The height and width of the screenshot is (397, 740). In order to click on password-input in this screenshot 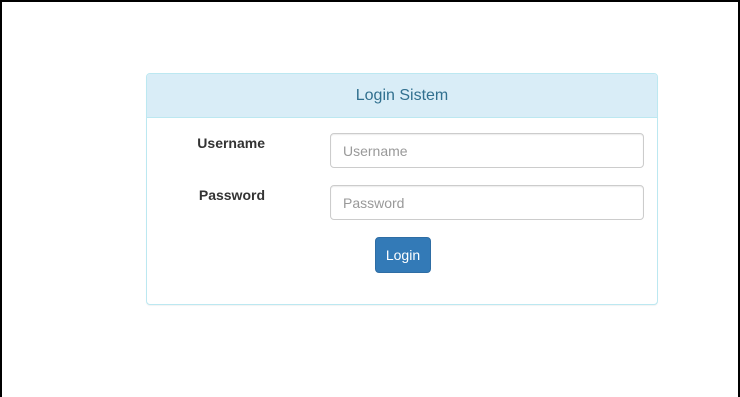, I will do `click(487, 202)`.